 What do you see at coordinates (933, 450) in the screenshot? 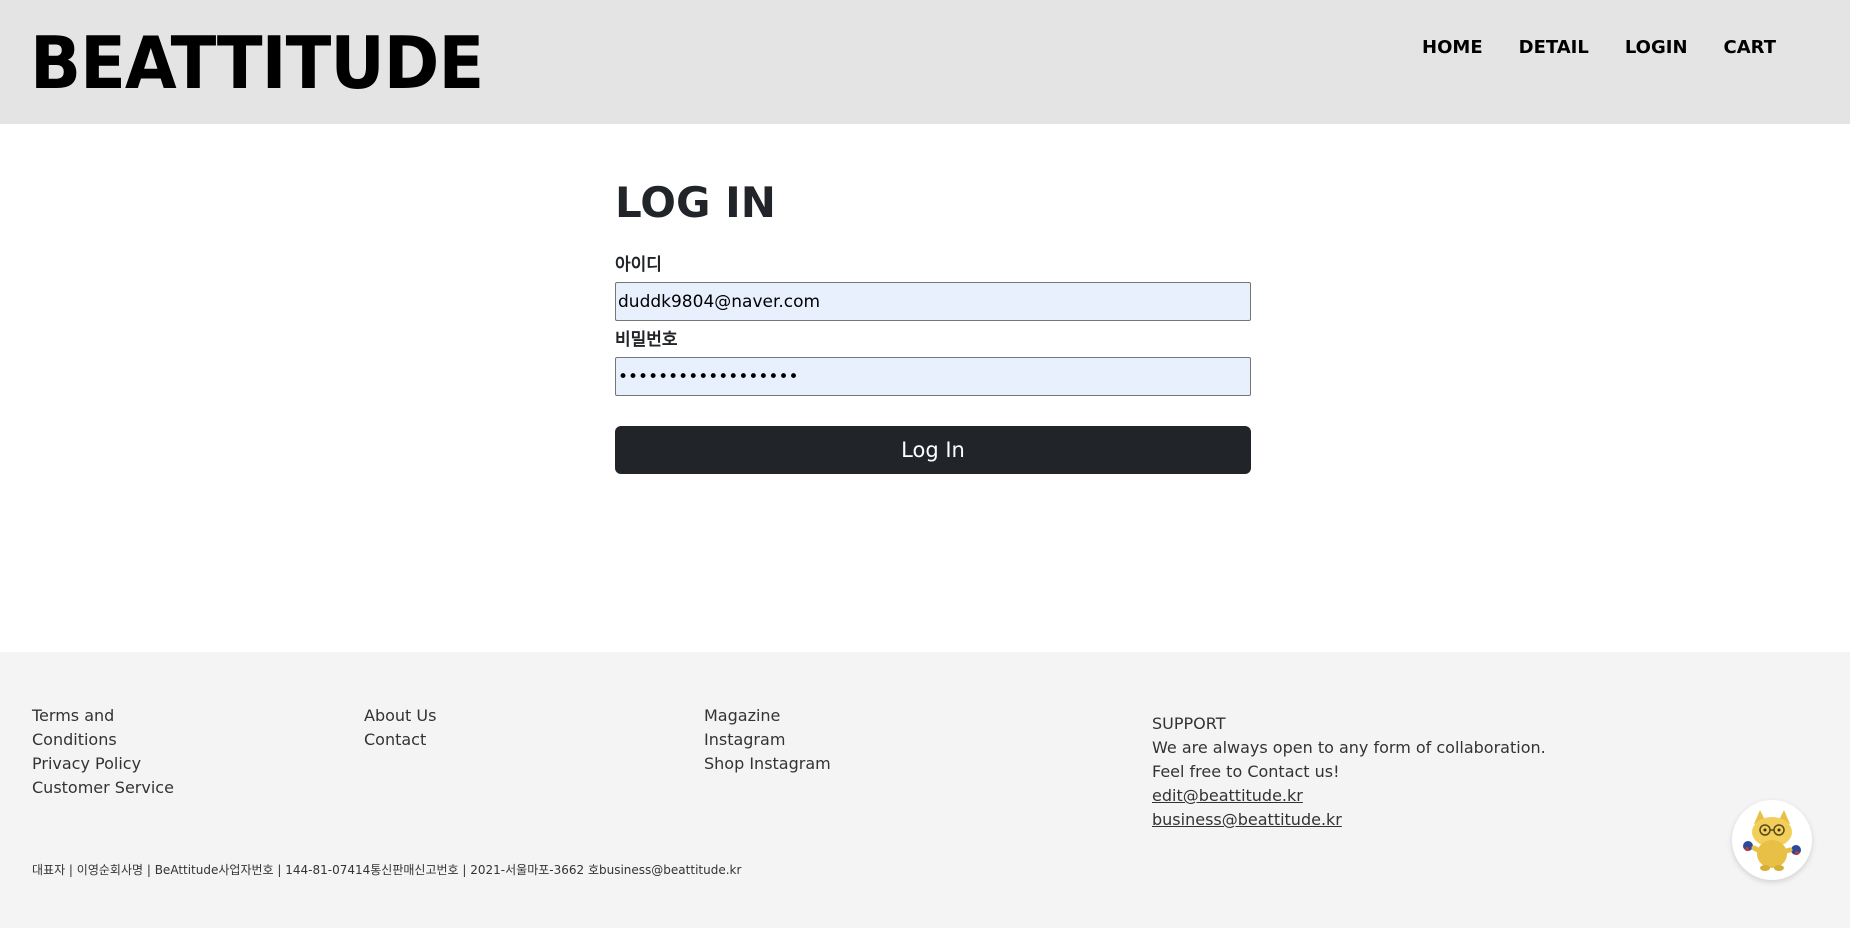
I see `login-button: Log In` at bounding box center [933, 450].